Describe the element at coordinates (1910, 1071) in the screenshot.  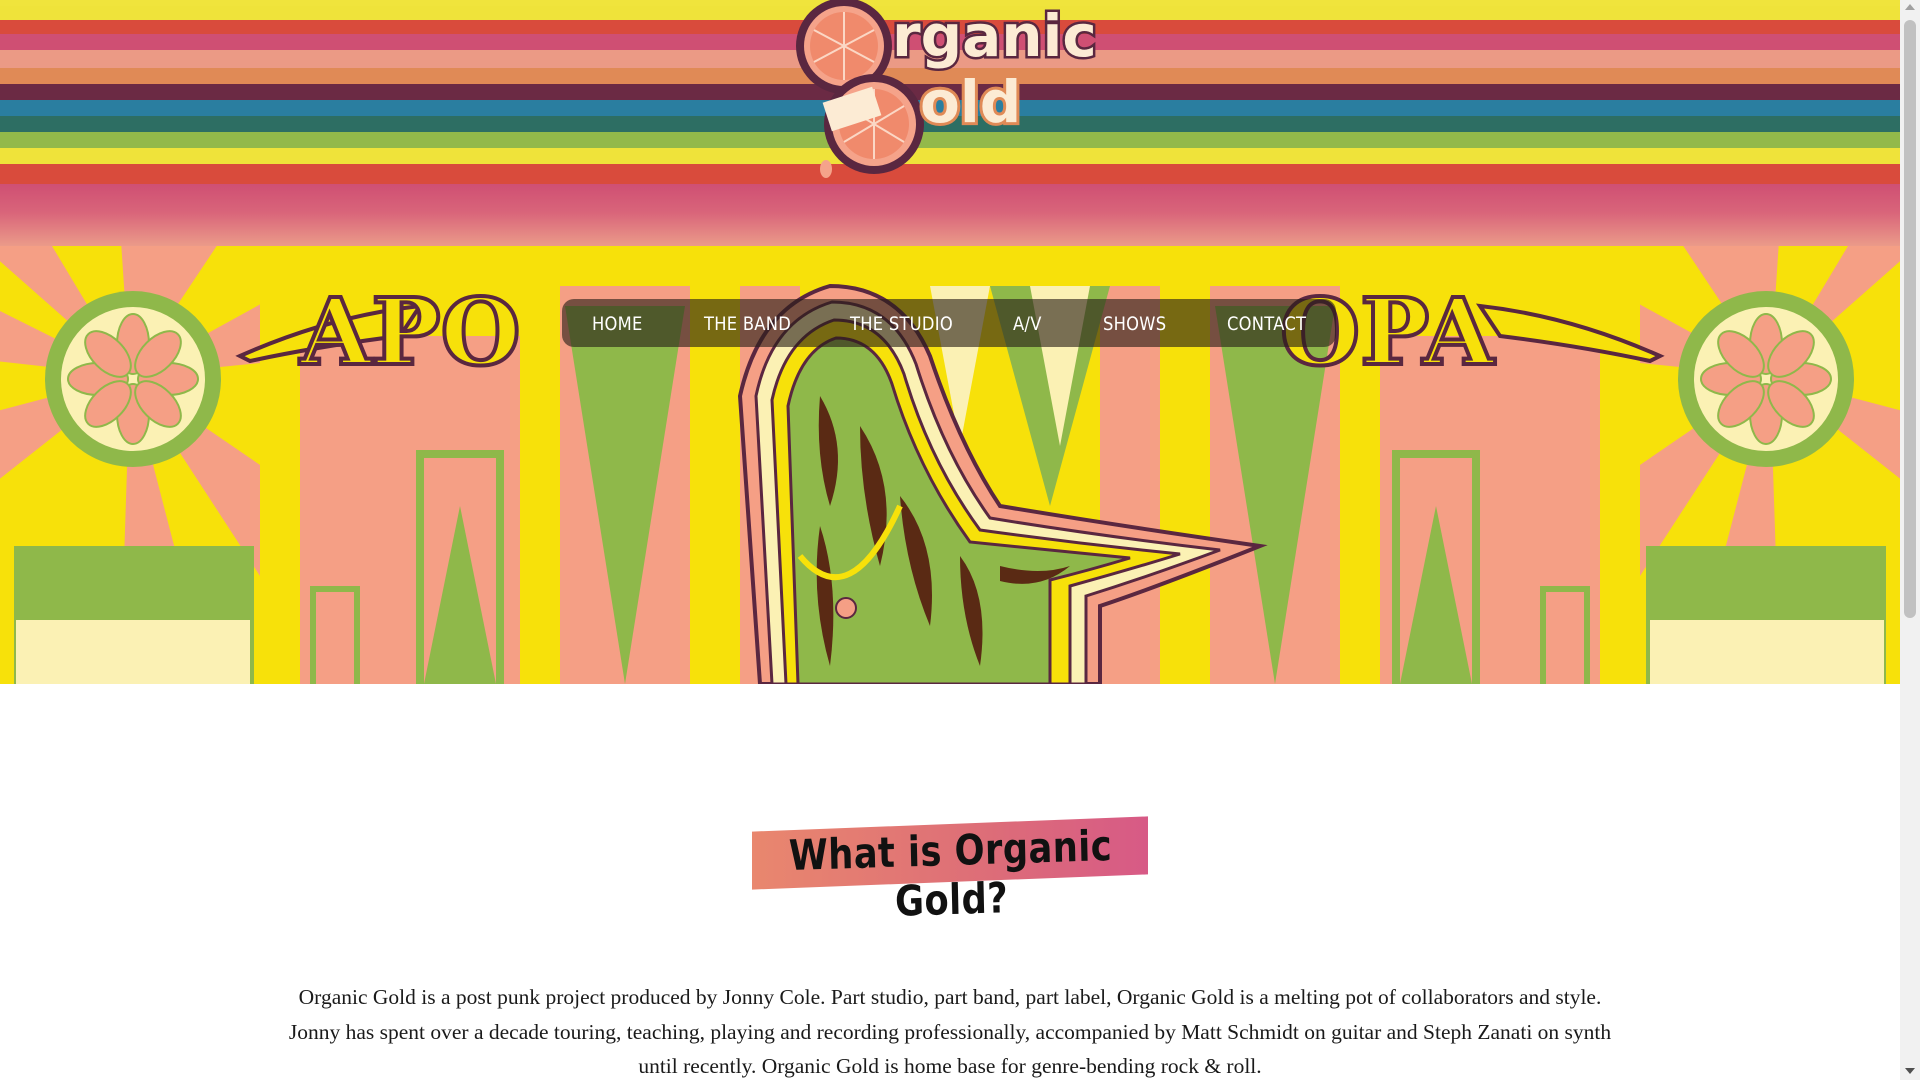
I see `scroll-down-arrow-icon` at that location.